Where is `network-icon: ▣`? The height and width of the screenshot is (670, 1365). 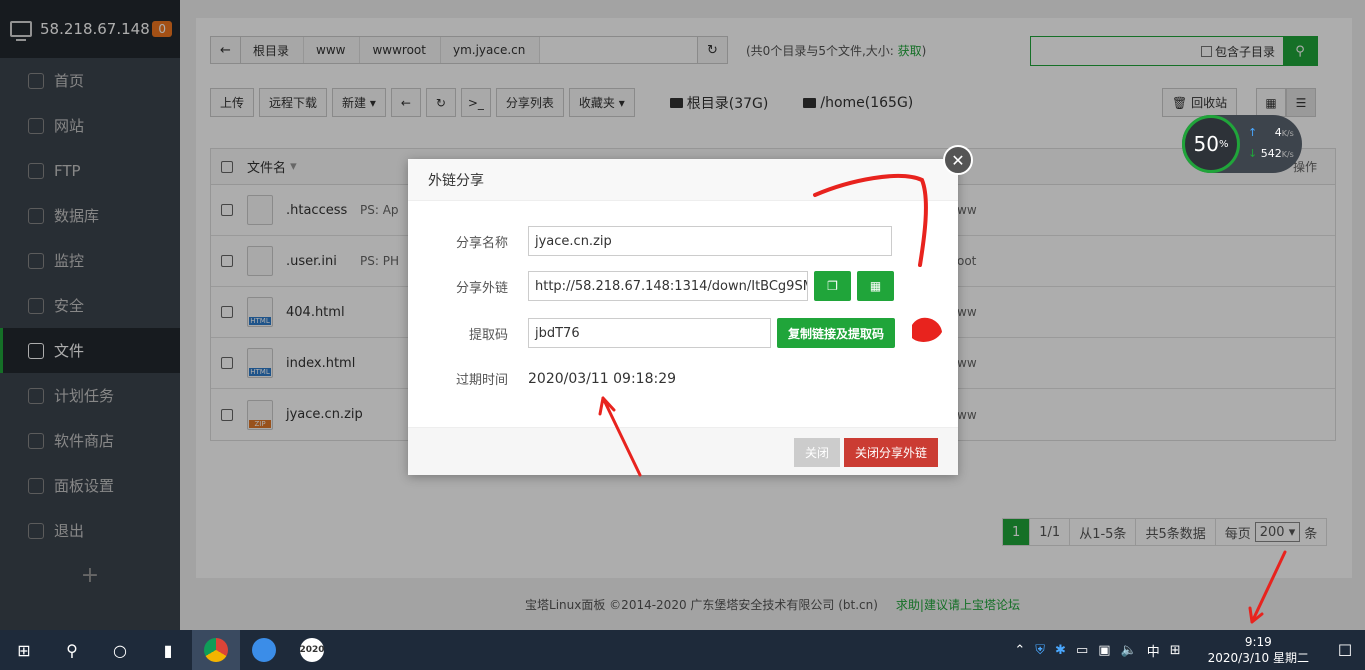
network-icon: ▣ is located at coordinates (1104, 650).